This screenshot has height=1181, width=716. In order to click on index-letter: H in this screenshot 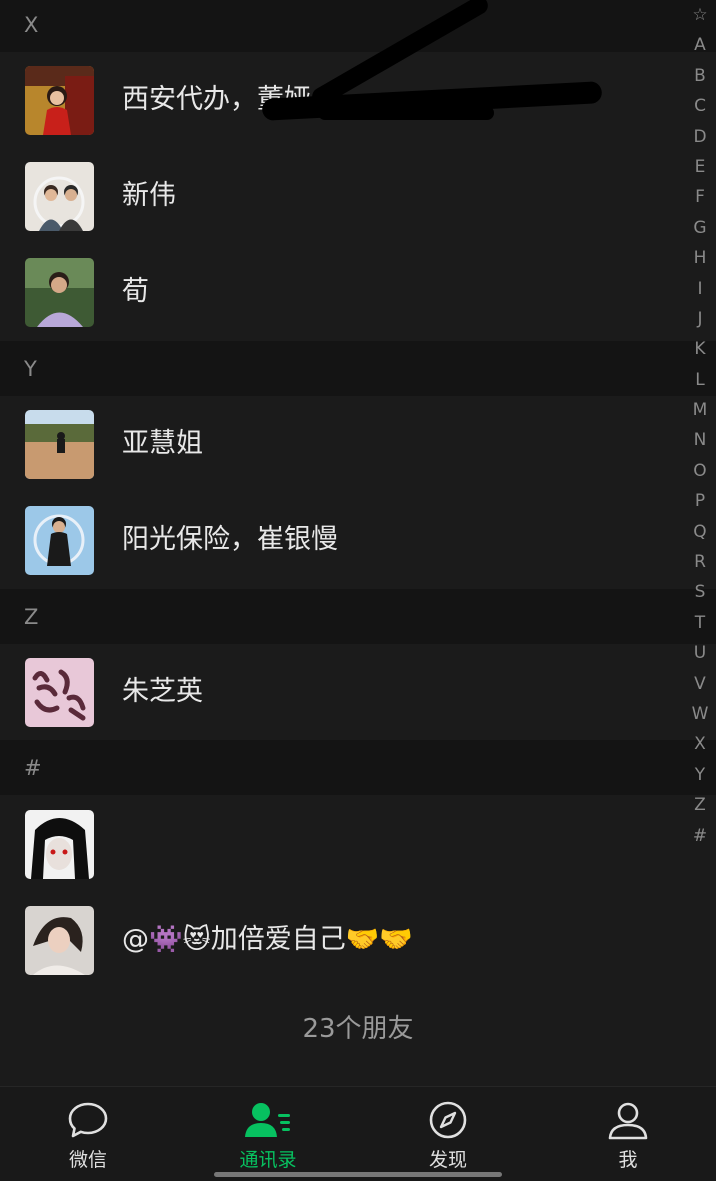, I will do `click(700, 258)`.